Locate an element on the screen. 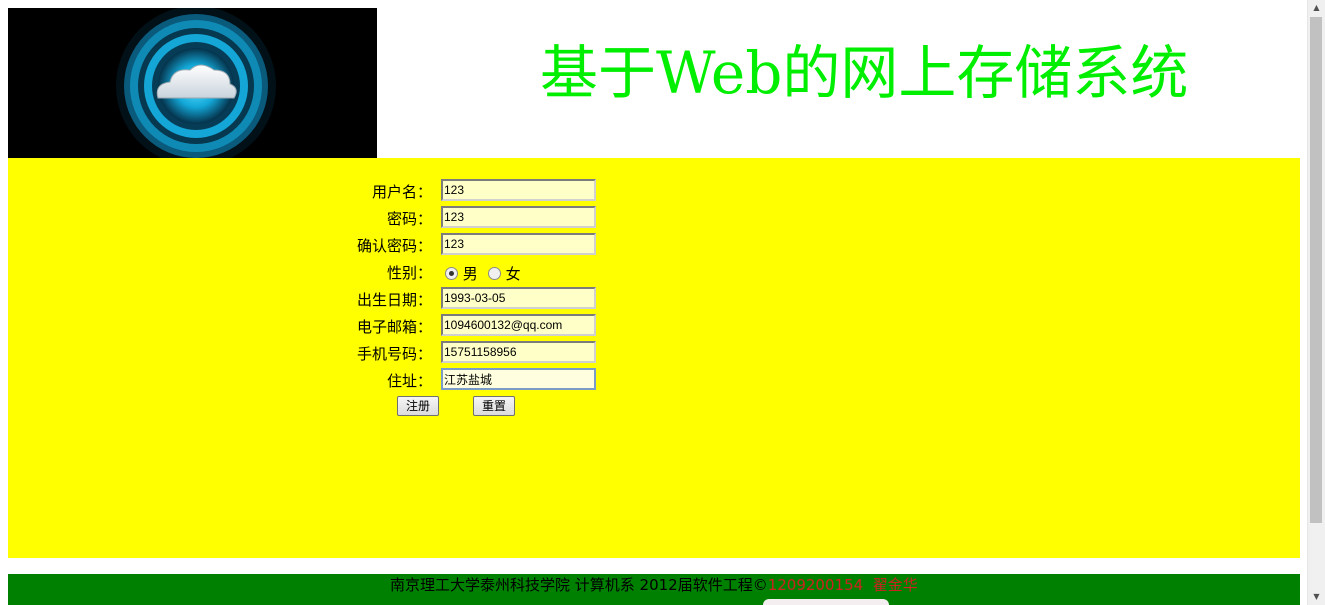 This screenshot has width=1325, height=605. female-label: 女 is located at coordinates (513, 274).